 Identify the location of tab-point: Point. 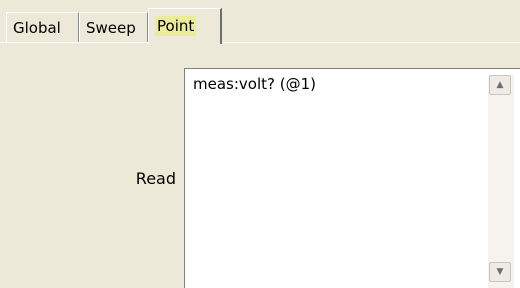
(185, 26).